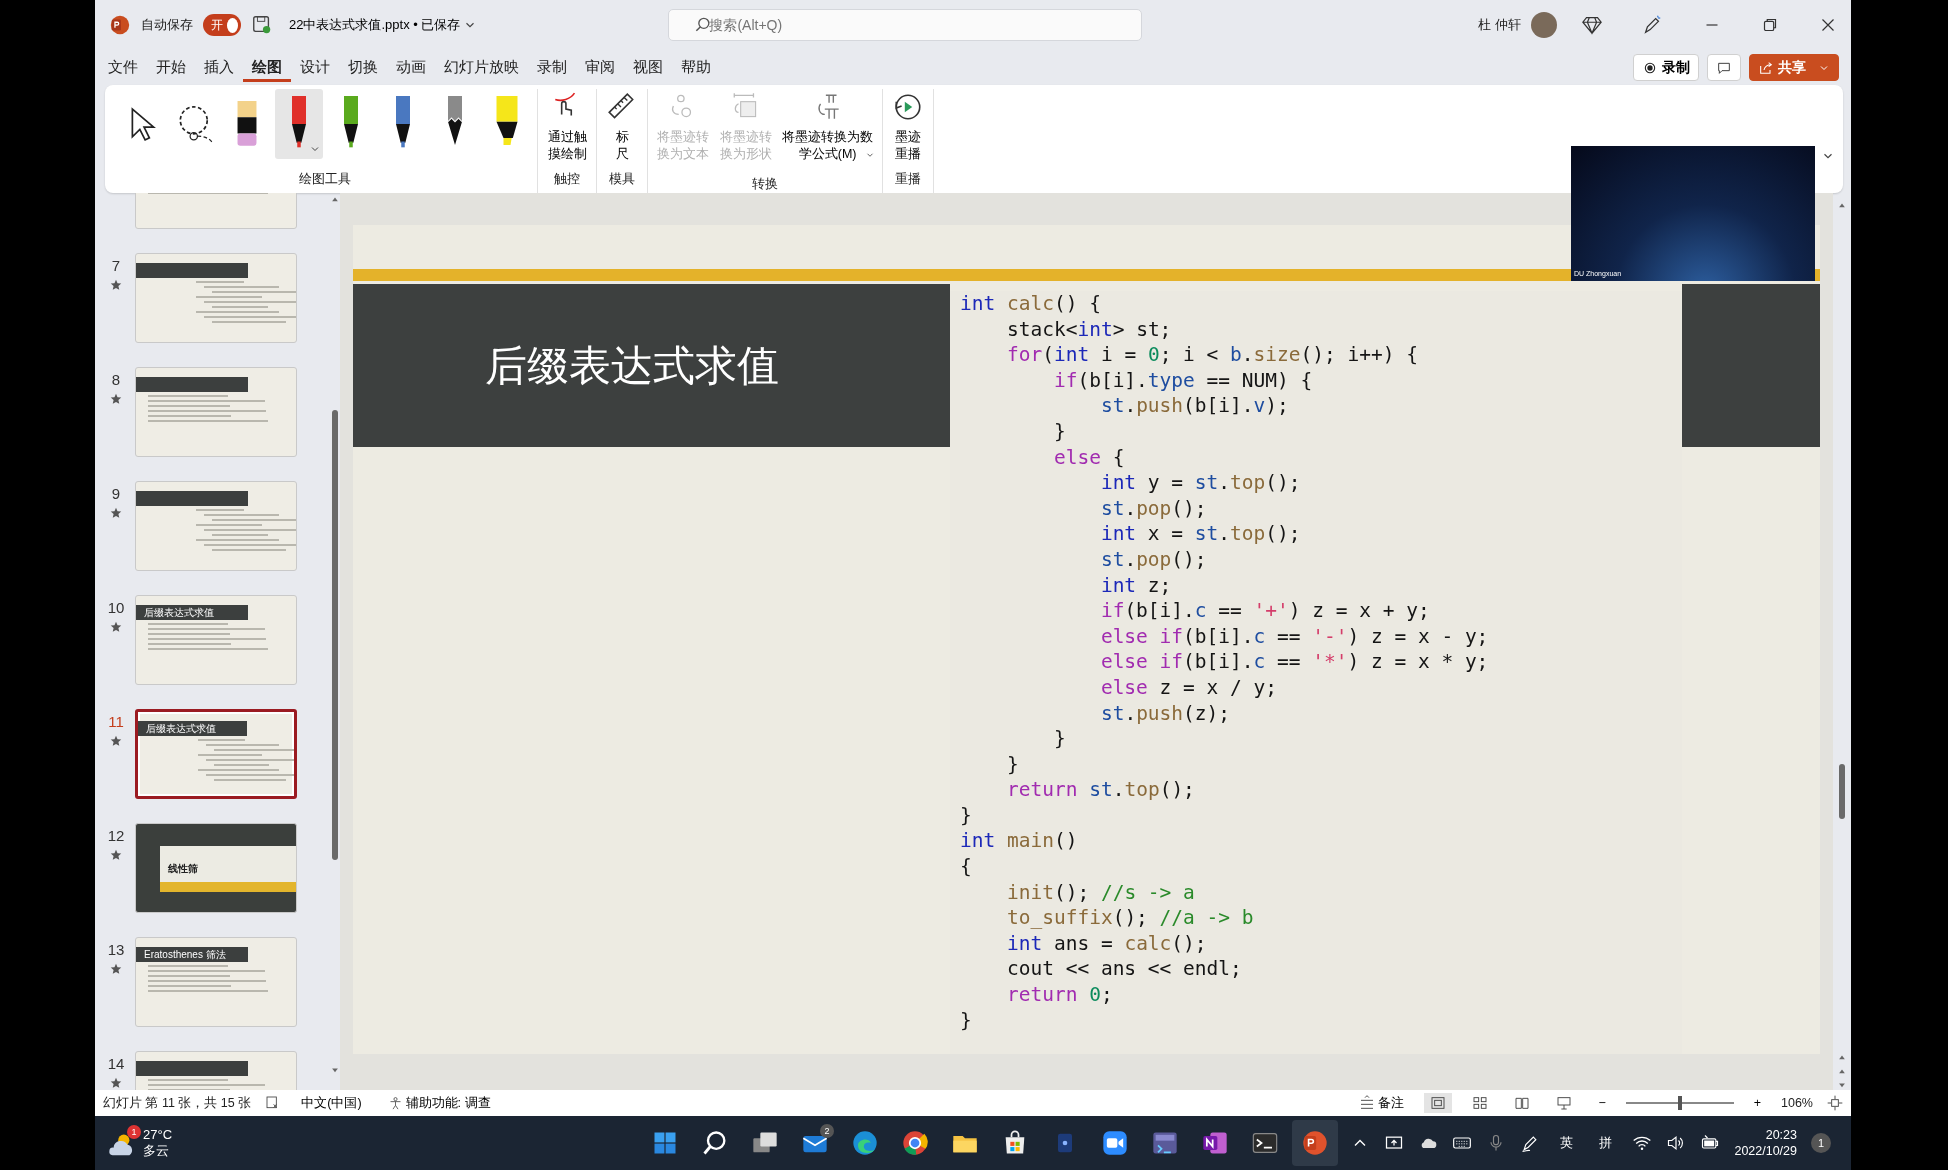  What do you see at coordinates (1821, 1143) in the screenshot?
I see `notification-count: 1` at bounding box center [1821, 1143].